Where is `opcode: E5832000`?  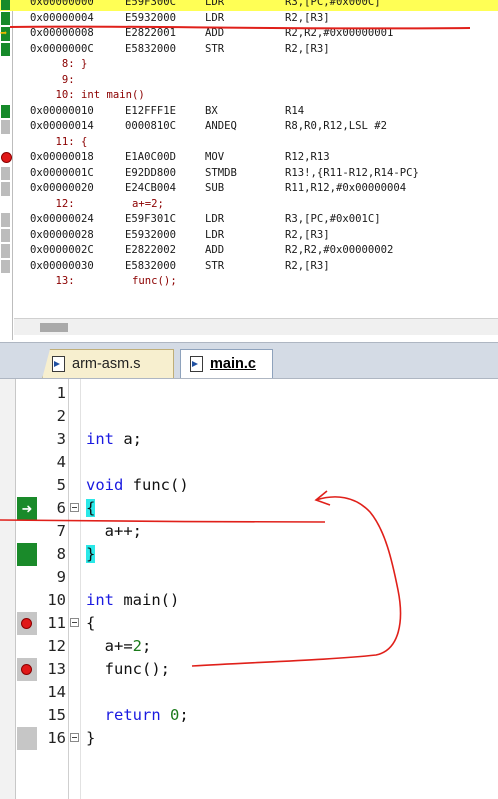
opcode: E5832000 is located at coordinates (151, 265).